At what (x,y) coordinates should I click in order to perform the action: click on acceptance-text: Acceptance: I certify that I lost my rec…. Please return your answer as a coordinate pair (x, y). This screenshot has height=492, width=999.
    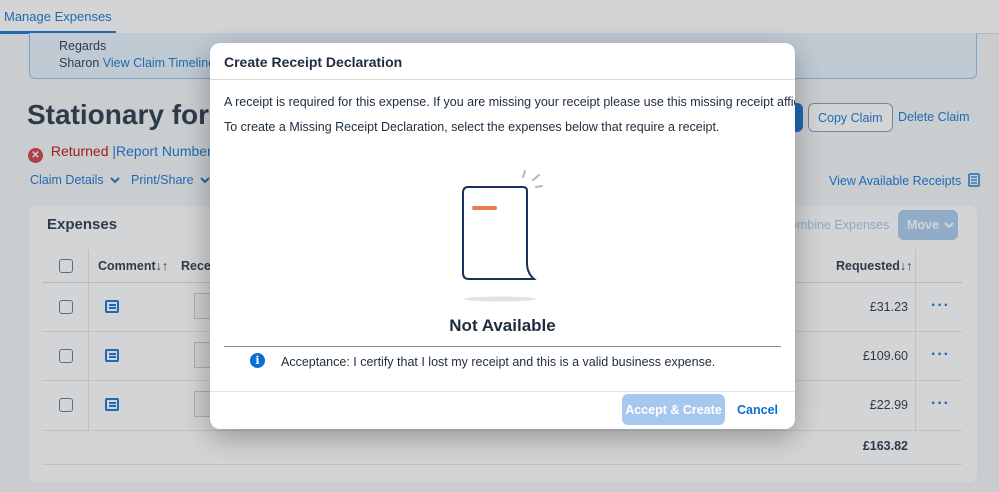
    Looking at the image, I should click on (498, 362).